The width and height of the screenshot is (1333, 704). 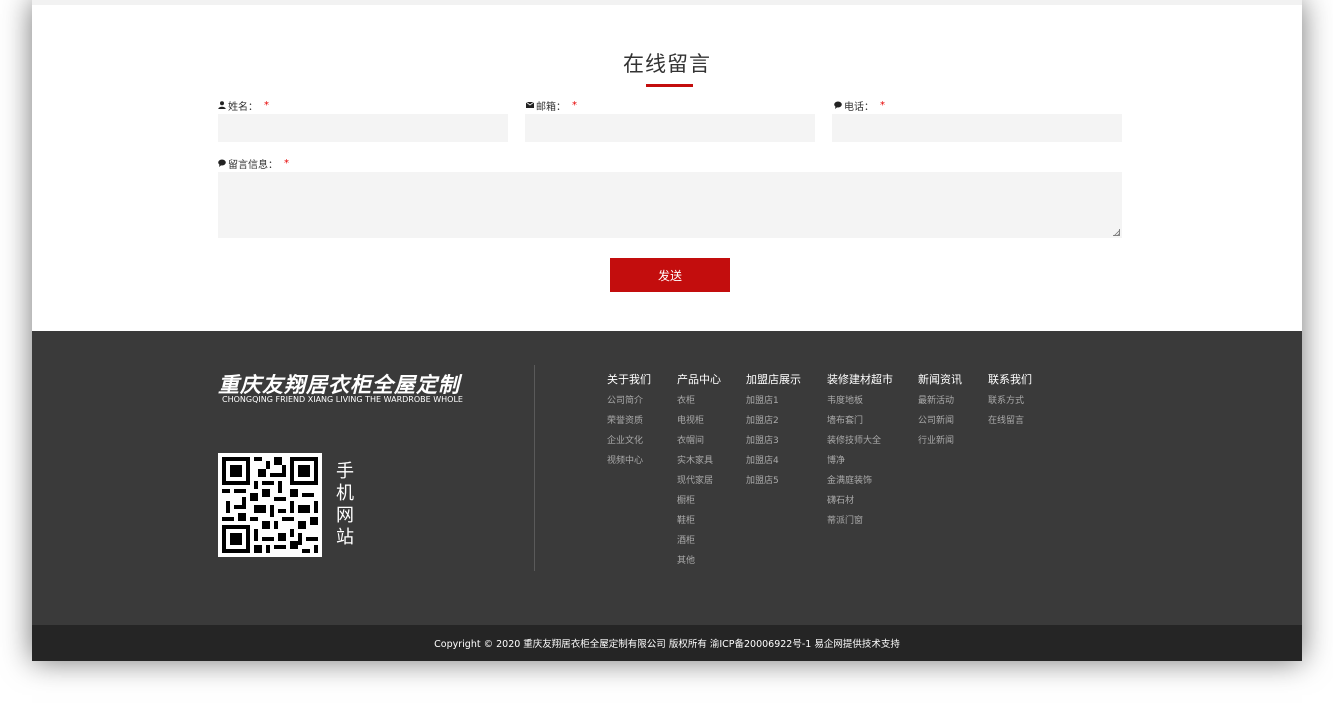 I want to click on email-input, so click(x=670, y=128).